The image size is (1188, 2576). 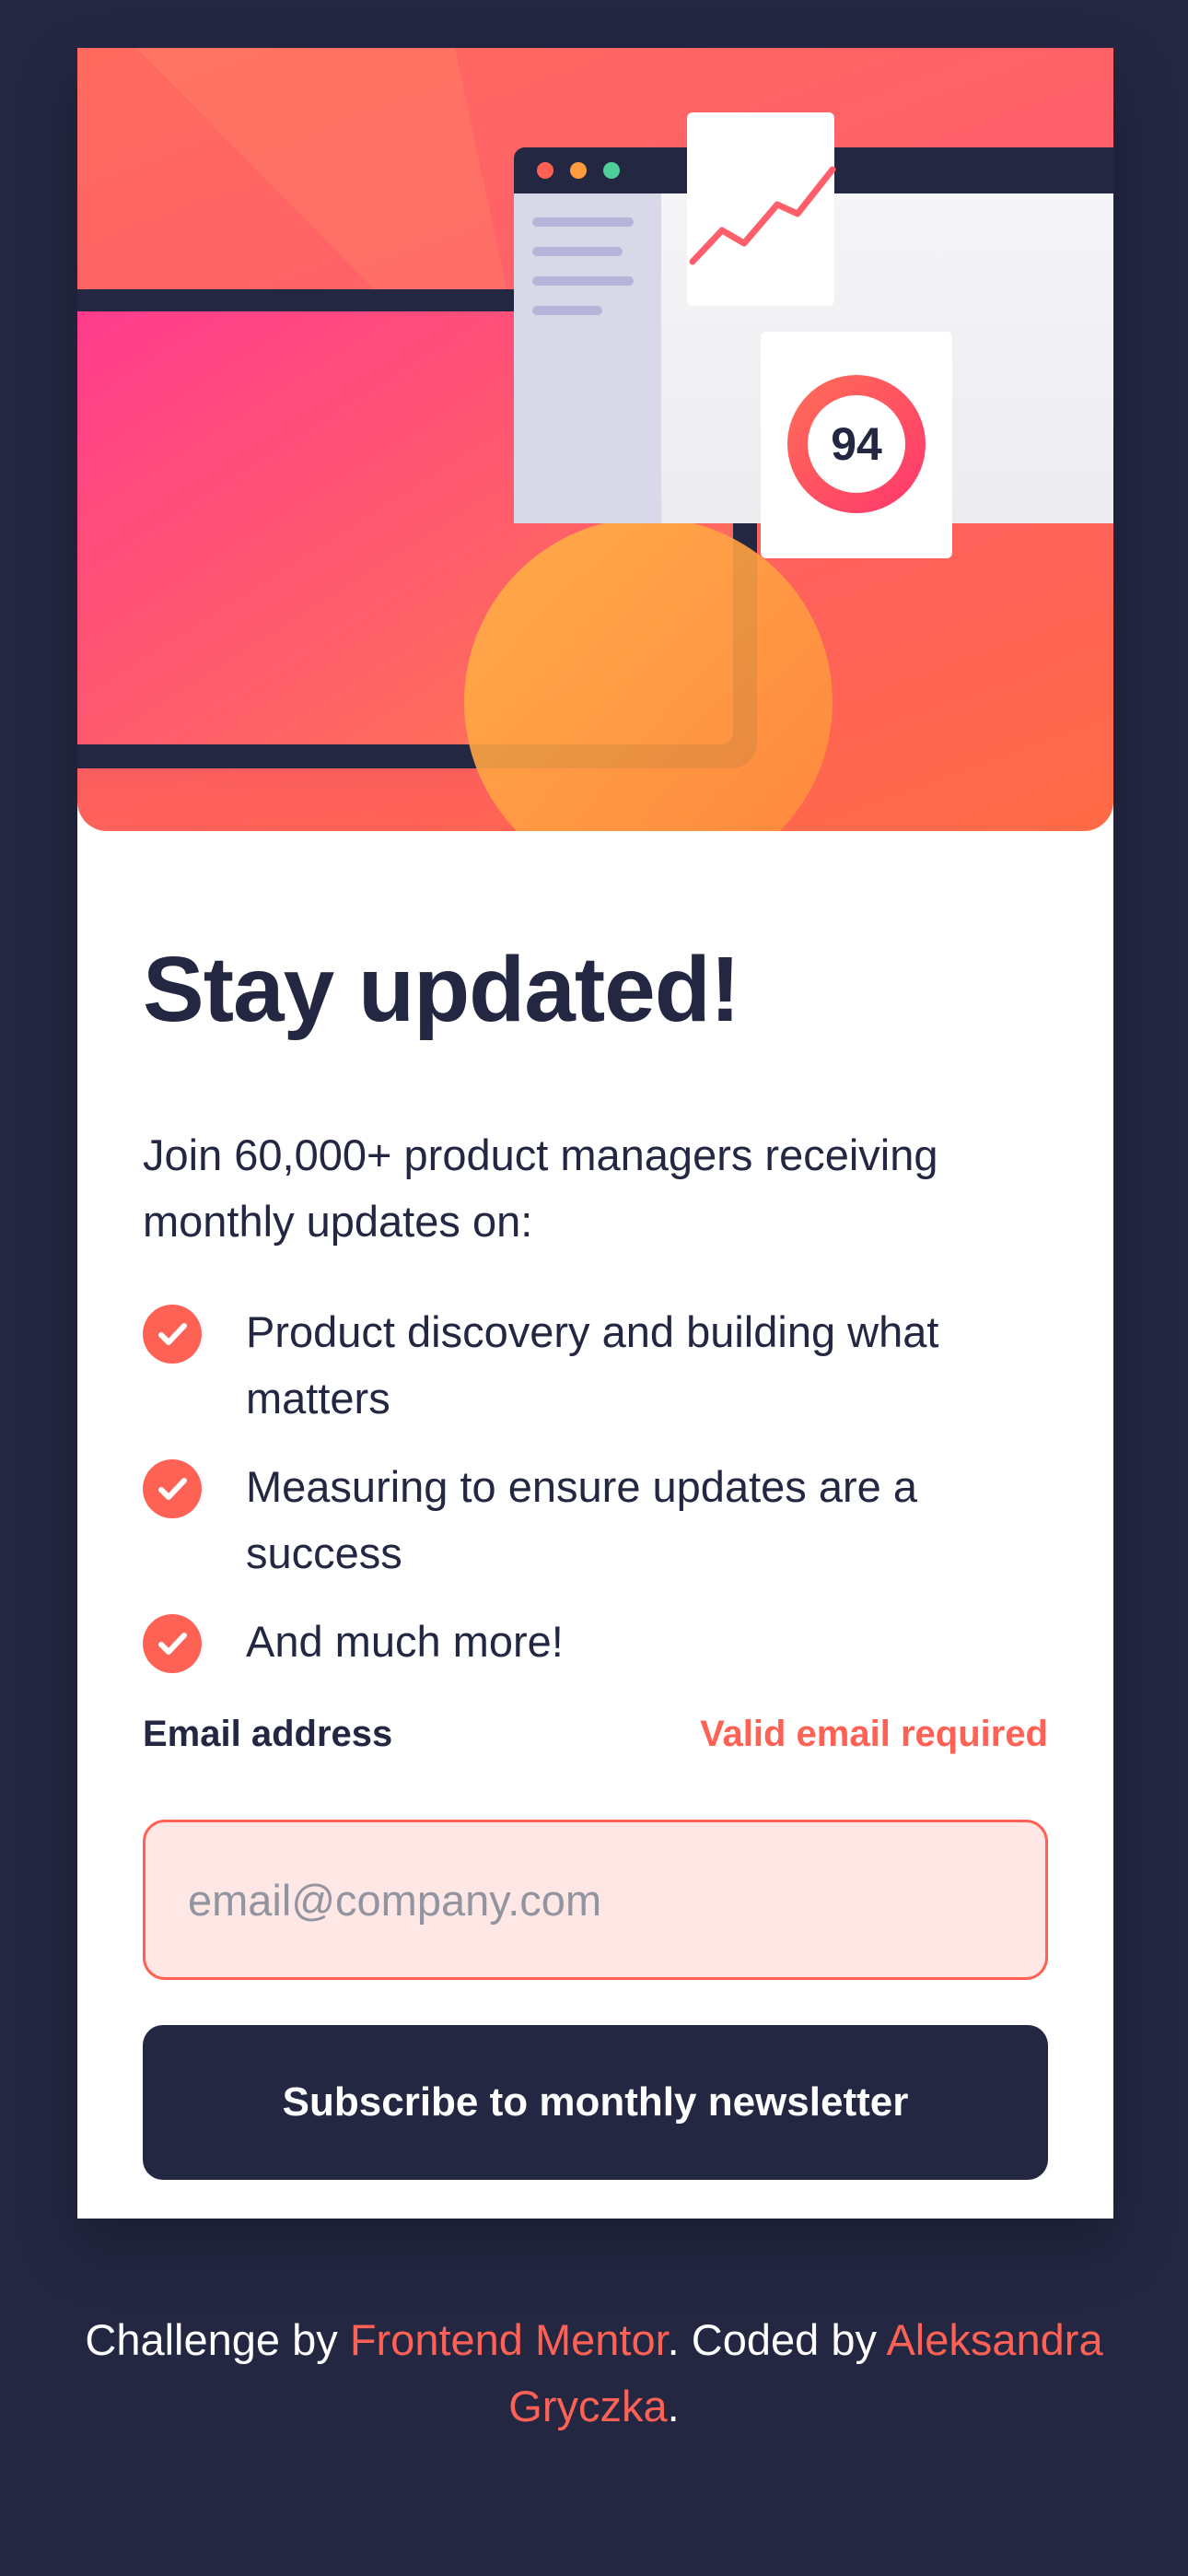 I want to click on email-field, so click(x=595, y=1900).